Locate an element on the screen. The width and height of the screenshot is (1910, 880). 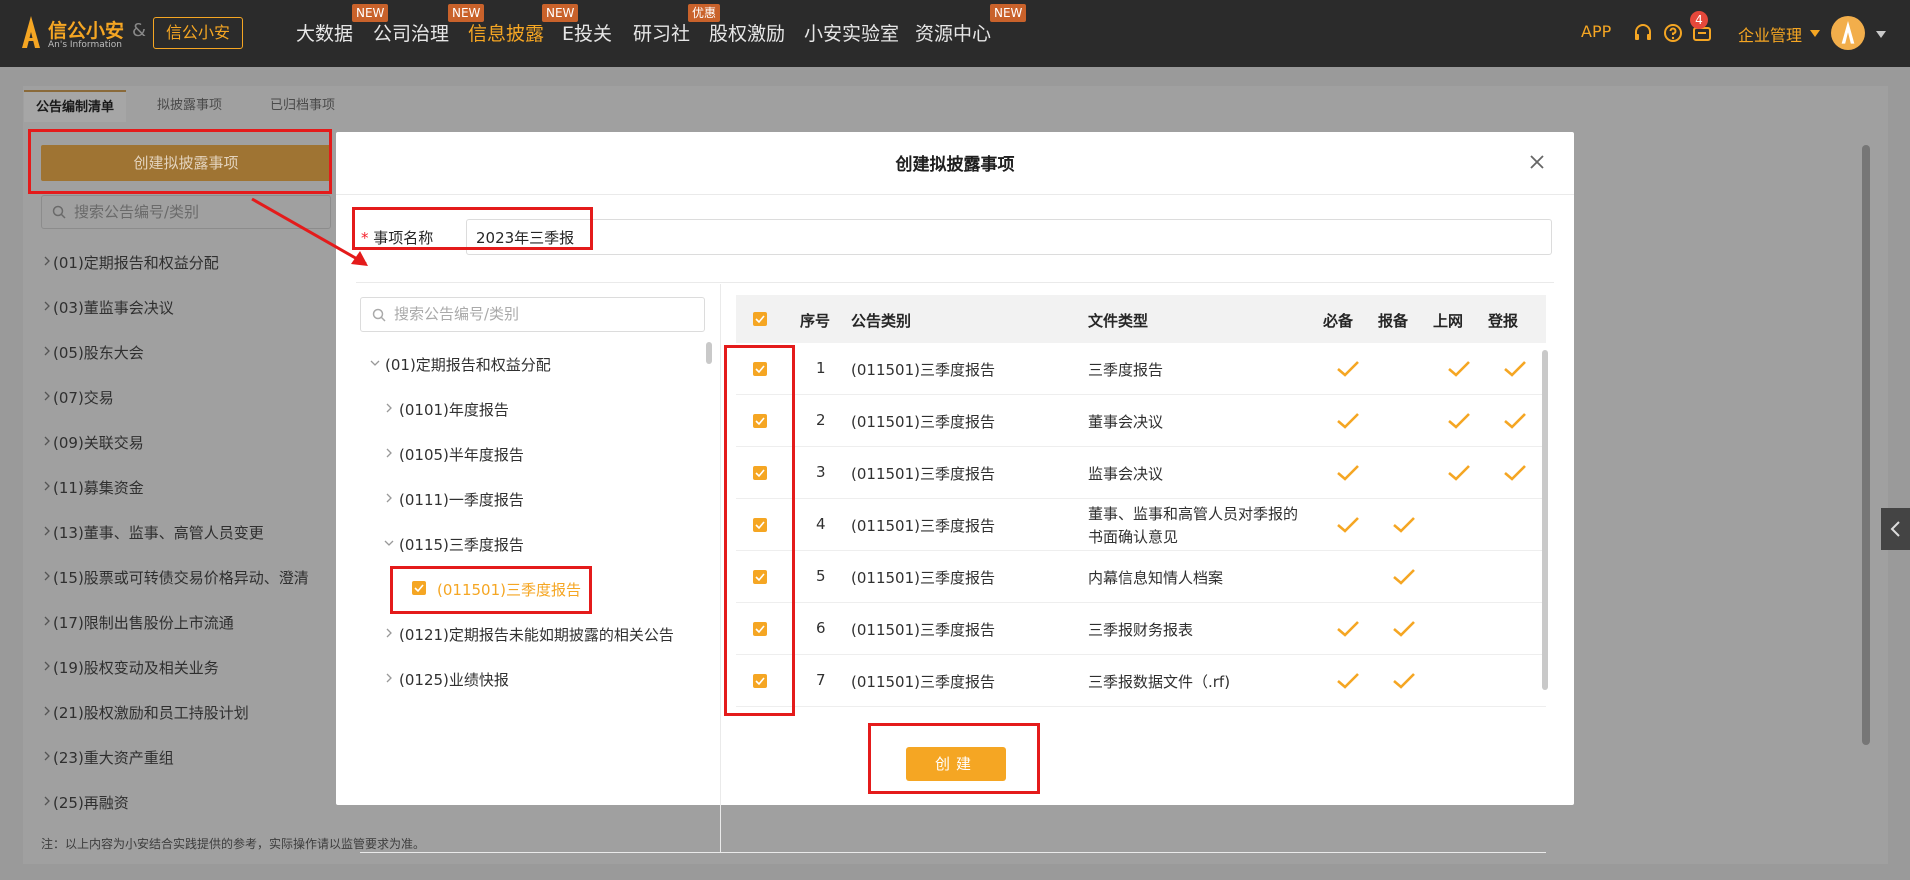
tab-compile-list: 公告编制清单 is located at coordinates (75, 106).